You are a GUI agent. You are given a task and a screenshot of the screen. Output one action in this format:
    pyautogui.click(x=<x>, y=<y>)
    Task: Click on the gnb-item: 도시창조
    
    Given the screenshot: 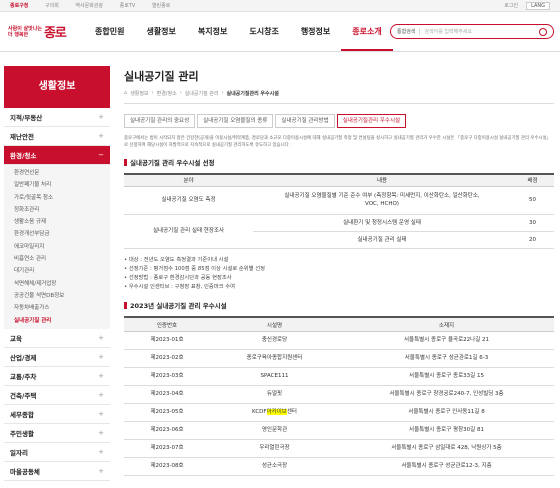 What is the action you would take?
    pyautogui.click(x=263, y=31)
    